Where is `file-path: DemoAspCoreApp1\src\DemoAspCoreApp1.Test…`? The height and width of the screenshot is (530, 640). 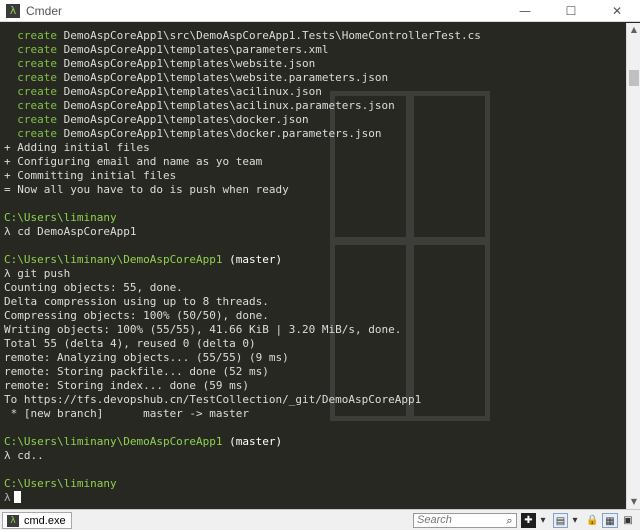 file-path: DemoAspCoreApp1\src\DemoAspCoreApp1.Test… is located at coordinates (272, 35).